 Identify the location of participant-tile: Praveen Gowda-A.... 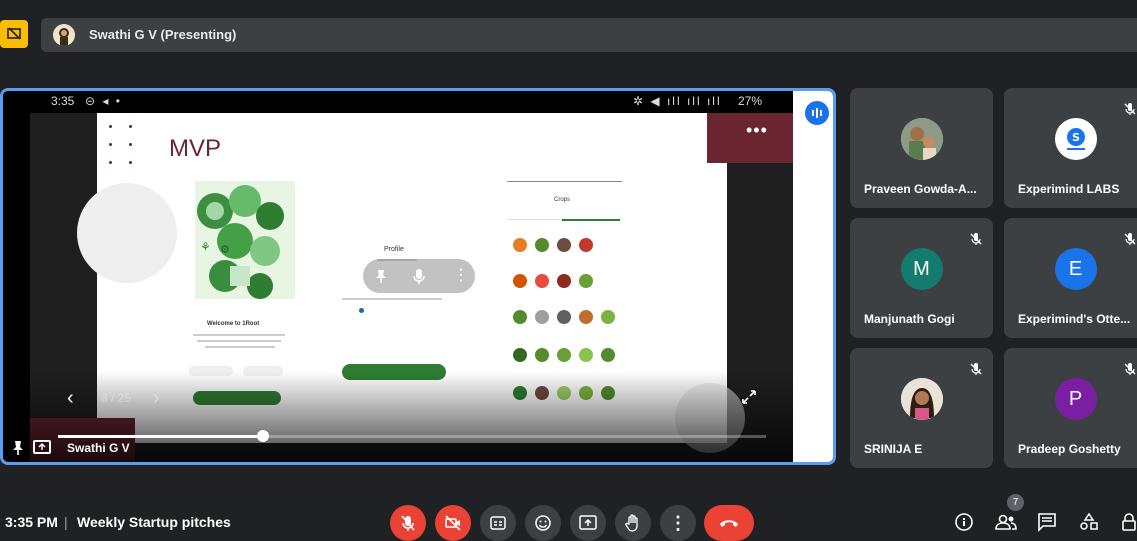
(921, 148).